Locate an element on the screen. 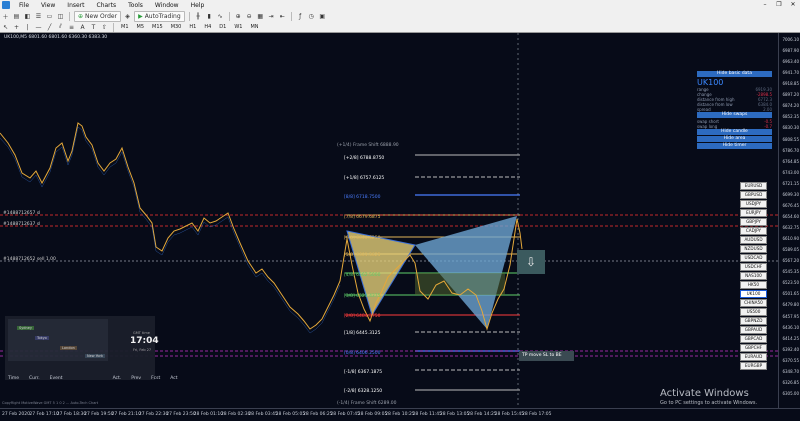 The height and width of the screenshot is (421, 800). close-icon: ✕ is located at coordinates (793, 5).